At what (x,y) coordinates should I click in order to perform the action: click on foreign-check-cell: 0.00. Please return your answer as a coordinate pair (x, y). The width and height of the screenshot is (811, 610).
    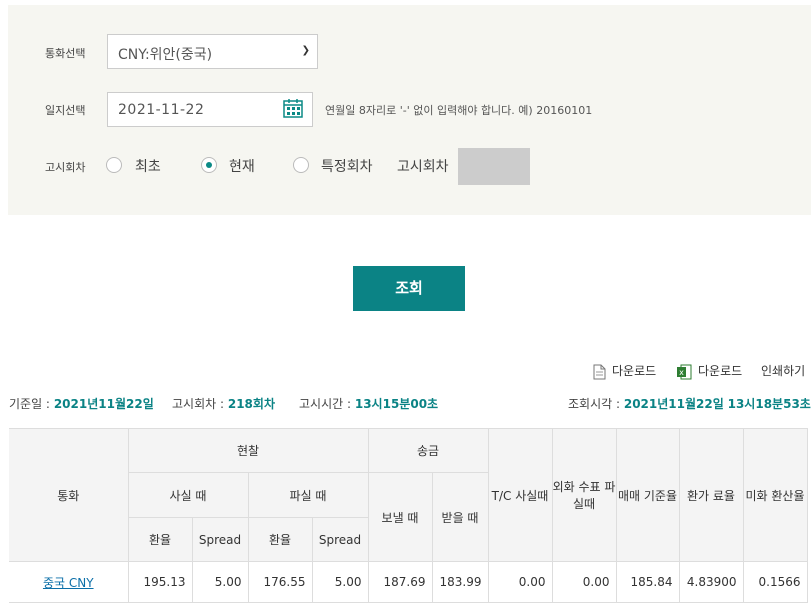
    Looking at the image, I should click on (584, 582).